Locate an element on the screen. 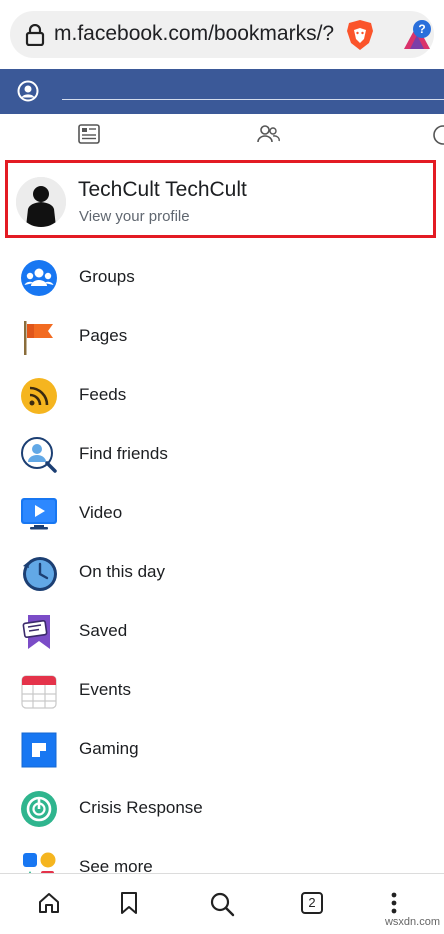 The width and height of the screenshot is (444, 934). friends-icon is located at coordinates (268, 136).